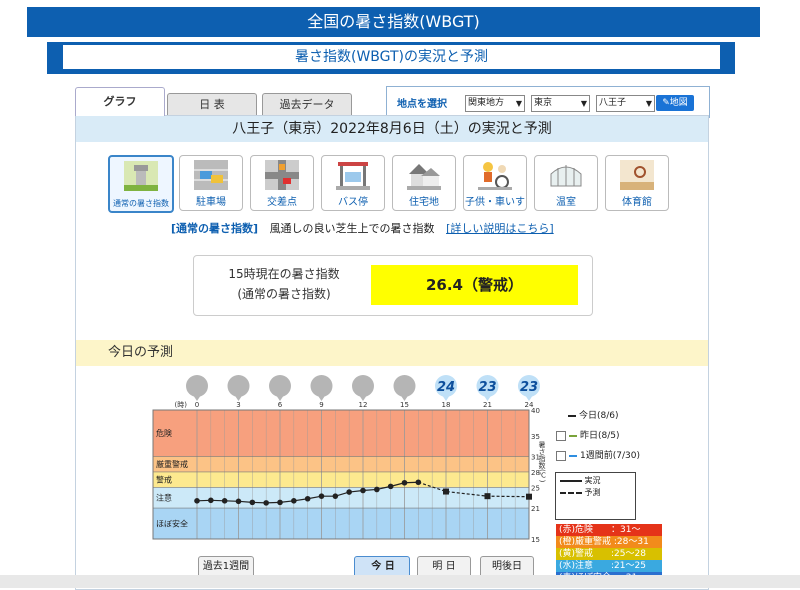 The width and height of the screenshot is (800, 590). Describe the element at coordinates (598, 436) in the screenshot. I see `legend-yesterday: 昨日(8/5)` at that location.